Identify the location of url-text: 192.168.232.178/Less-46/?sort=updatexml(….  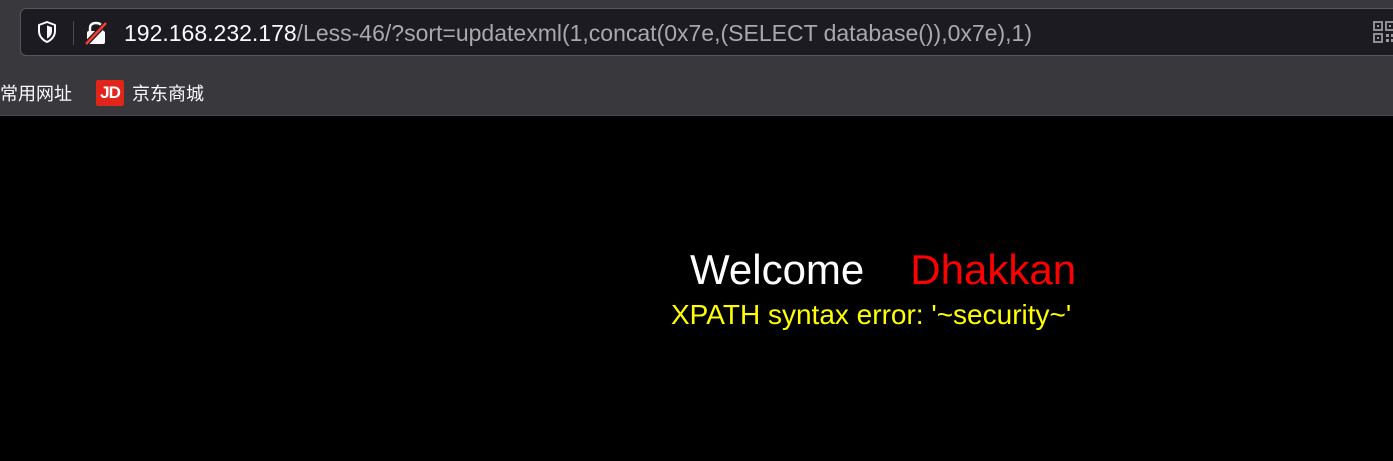
(578, 33).